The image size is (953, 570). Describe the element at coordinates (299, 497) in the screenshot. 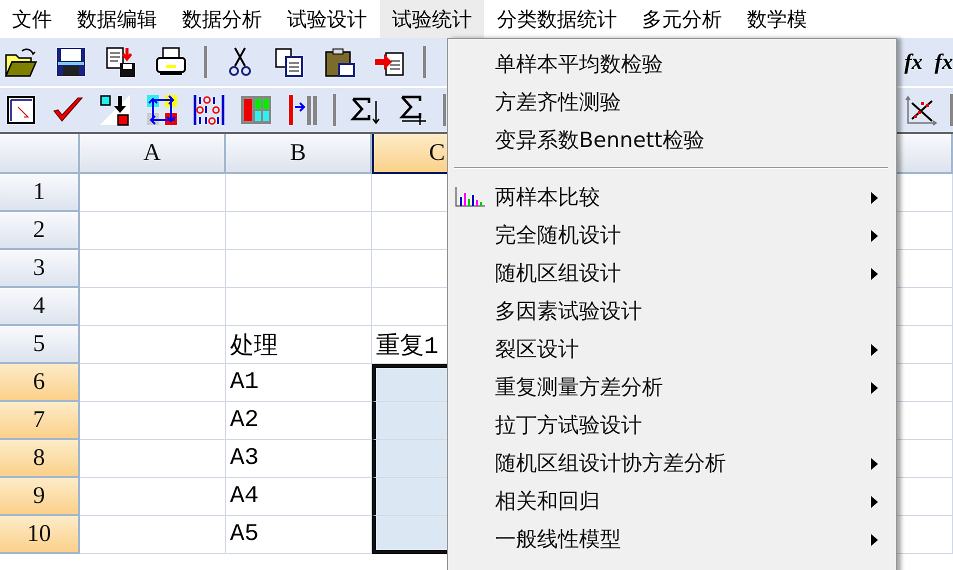

I see `table-cell: A4` at that location.